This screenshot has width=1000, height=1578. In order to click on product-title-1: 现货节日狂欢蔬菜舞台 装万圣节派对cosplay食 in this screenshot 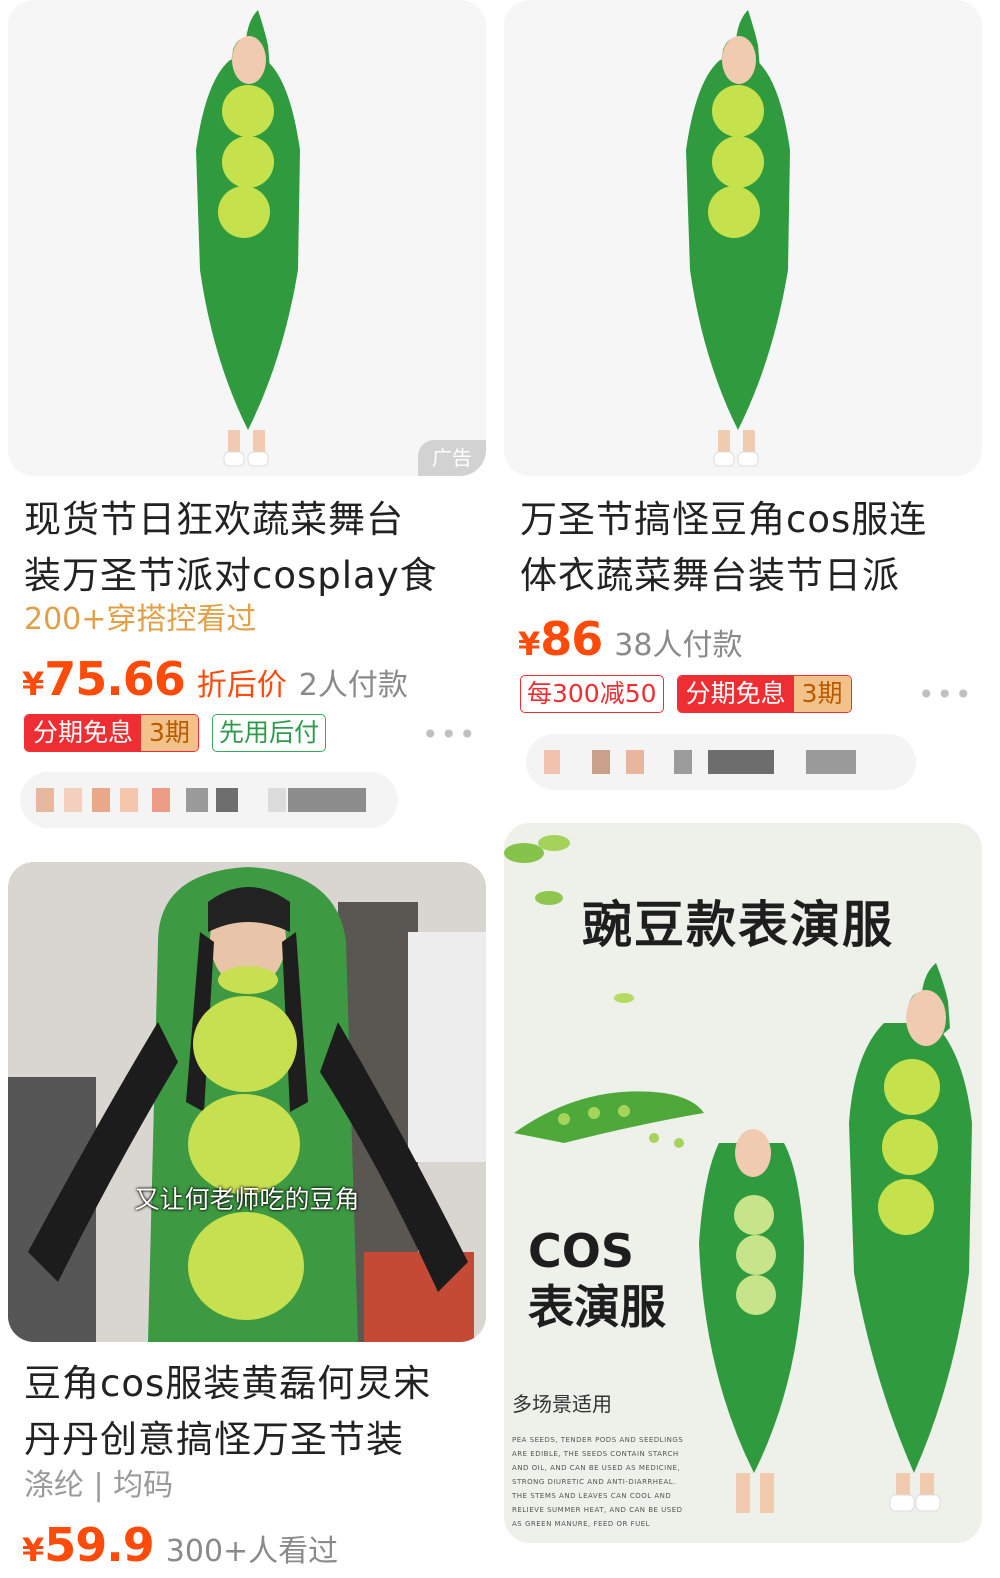, I will do `click(231, 548)`.